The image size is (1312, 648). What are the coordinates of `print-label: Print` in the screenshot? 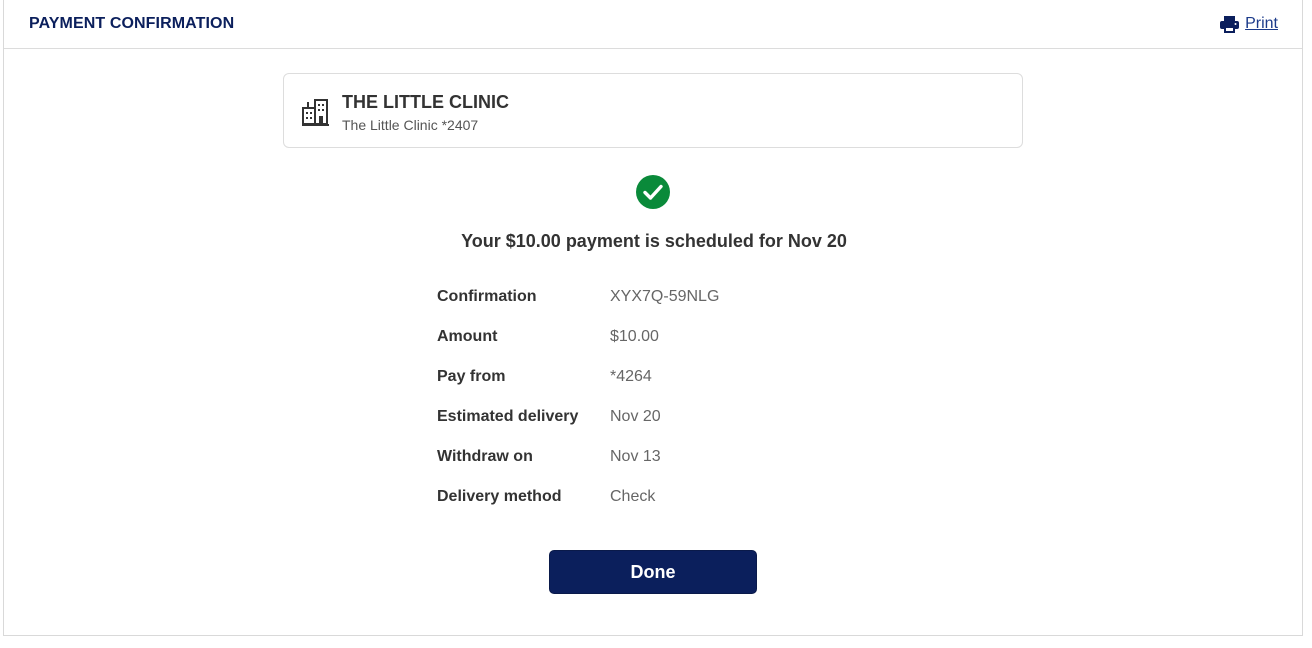 It's located at (1261, 23).